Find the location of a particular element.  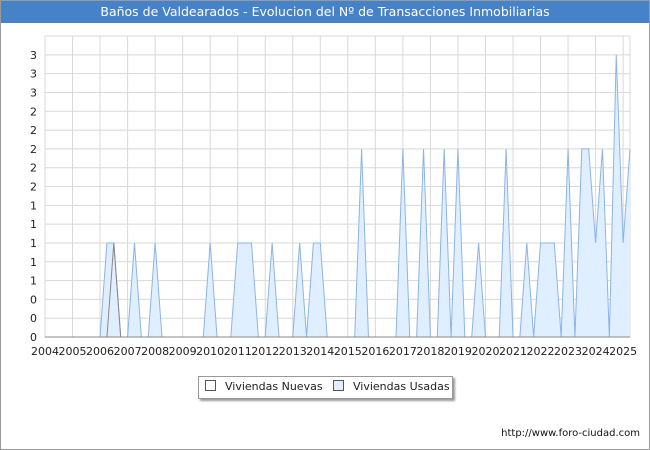

x-tick-label: 2005 is located at coordinates (73, 351).